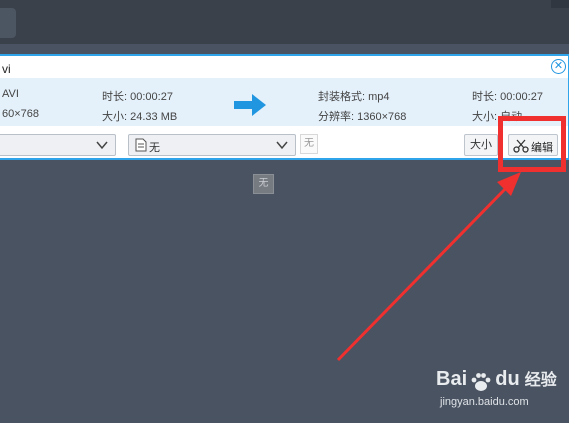  What do you see at coordinates (362, 117) in the screenshot?
I see `output-resolution: 分辨率: 1360×768` at bounding box center [362, 117].